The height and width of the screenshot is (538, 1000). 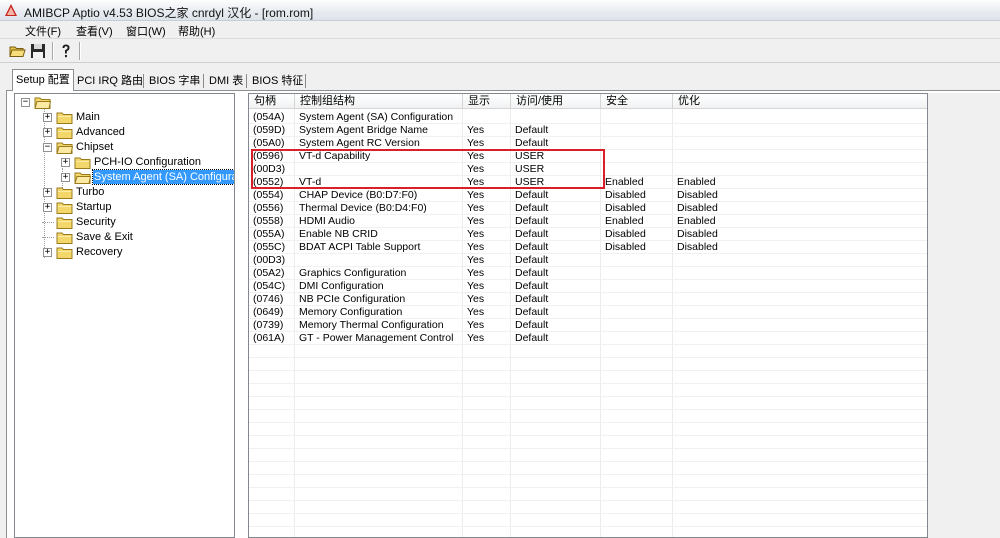 What do you see at coordinates (90, 192) in the screenshot?
I see `tree-node-label: Turbo` at bounding box center [90, 192].